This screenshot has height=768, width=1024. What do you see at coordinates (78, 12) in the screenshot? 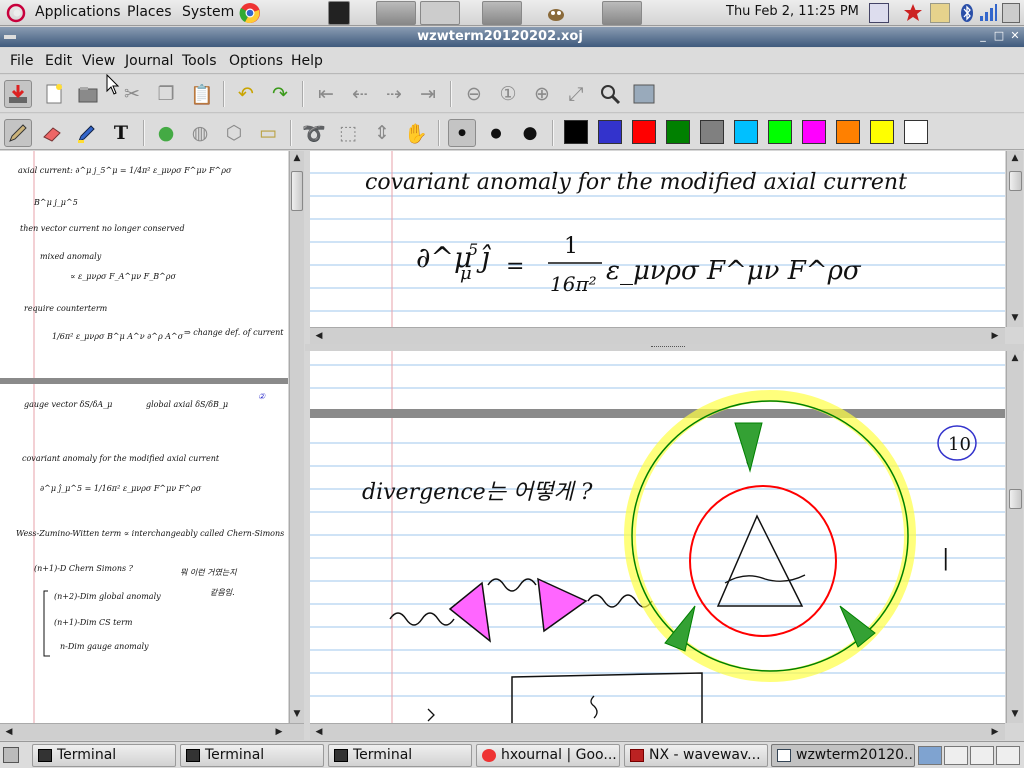
I see `applications-menu: Applications` at bounding box center [78, 12].